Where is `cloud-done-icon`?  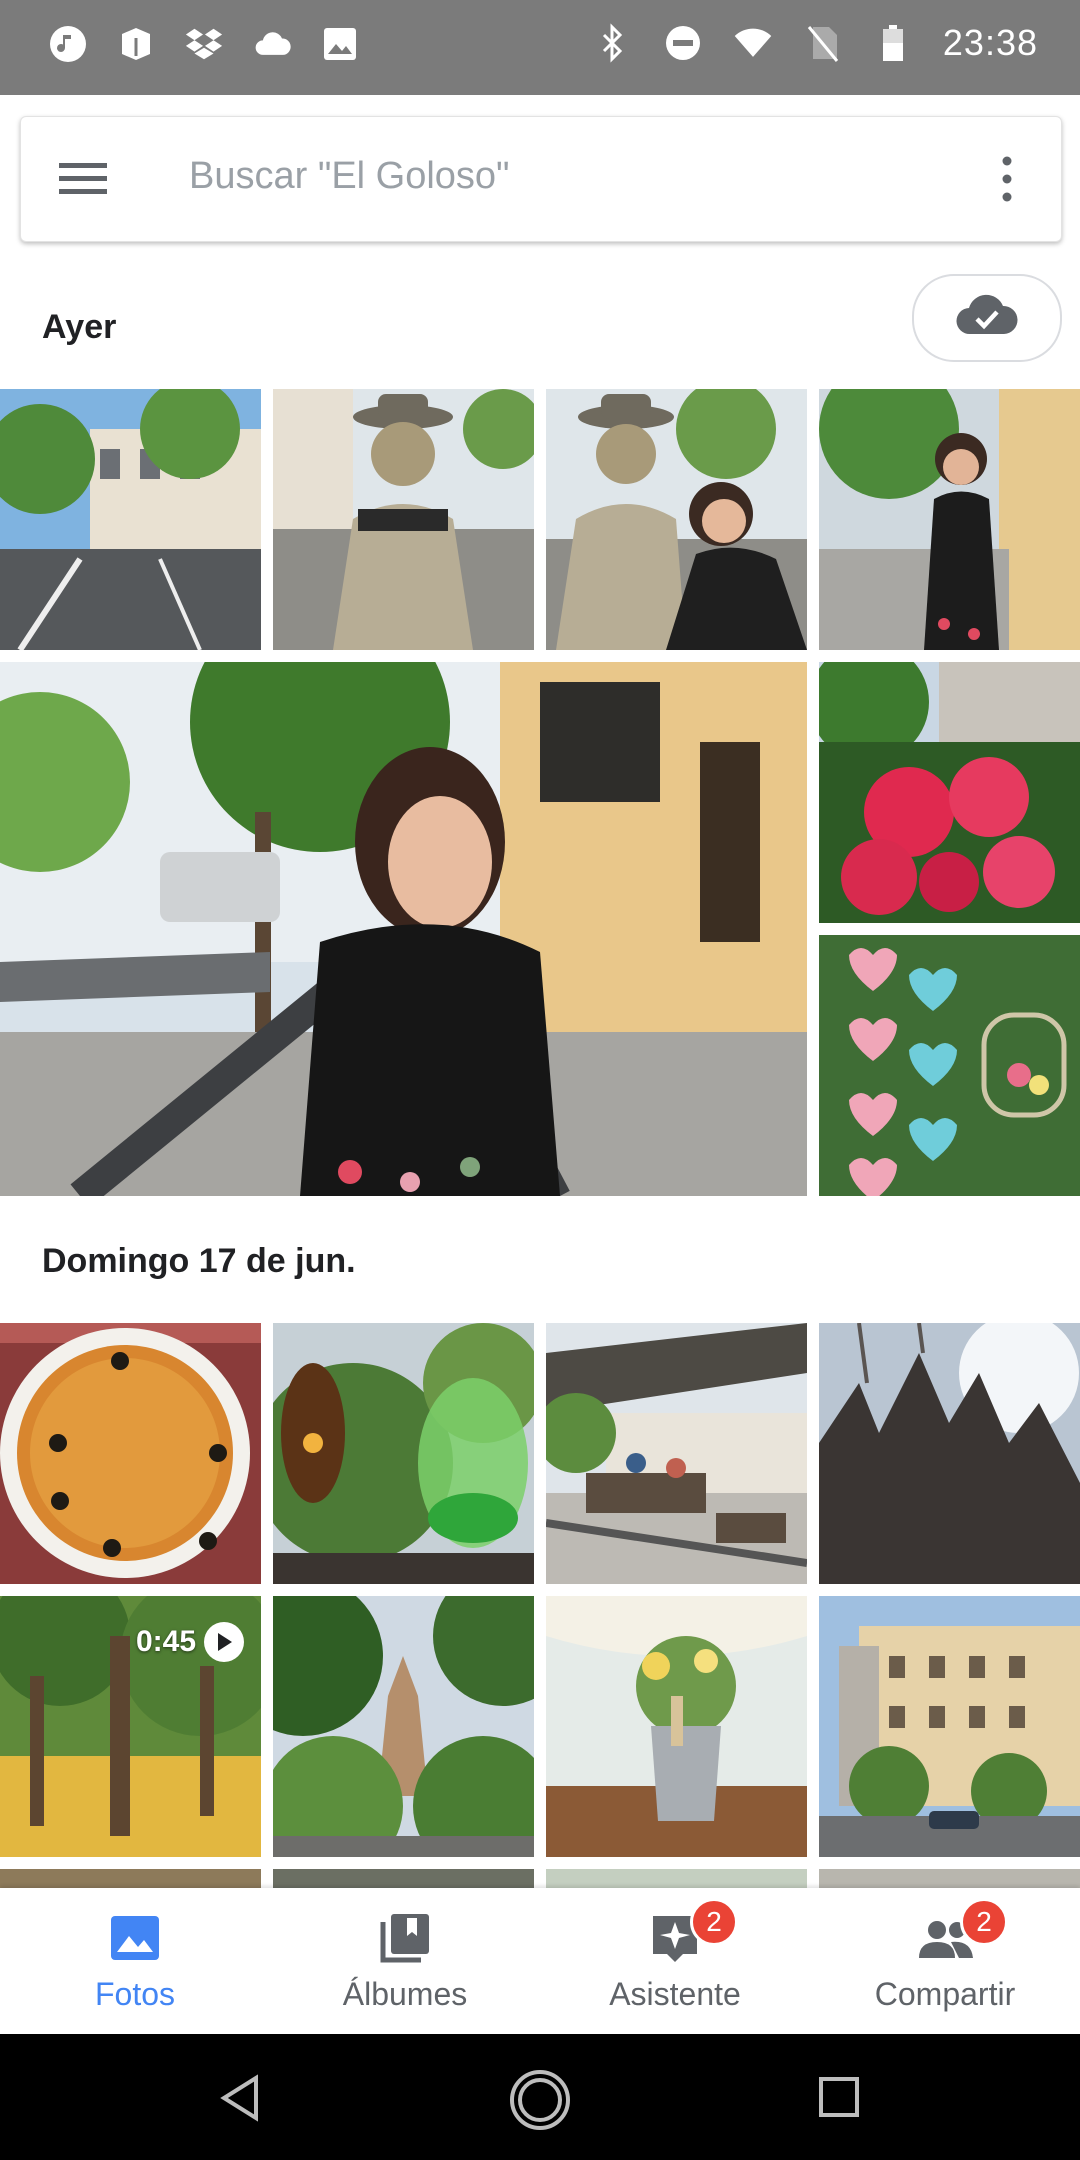 cloud-done-icon is located at coordinates (987, 318).